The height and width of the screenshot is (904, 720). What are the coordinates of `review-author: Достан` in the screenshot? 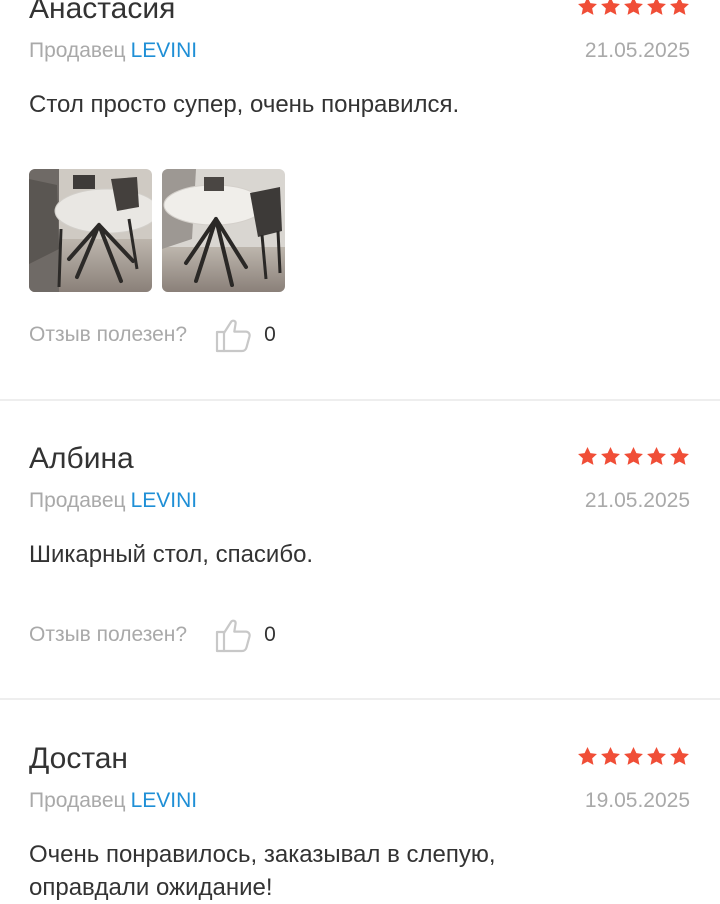 It's located at (78, 758).